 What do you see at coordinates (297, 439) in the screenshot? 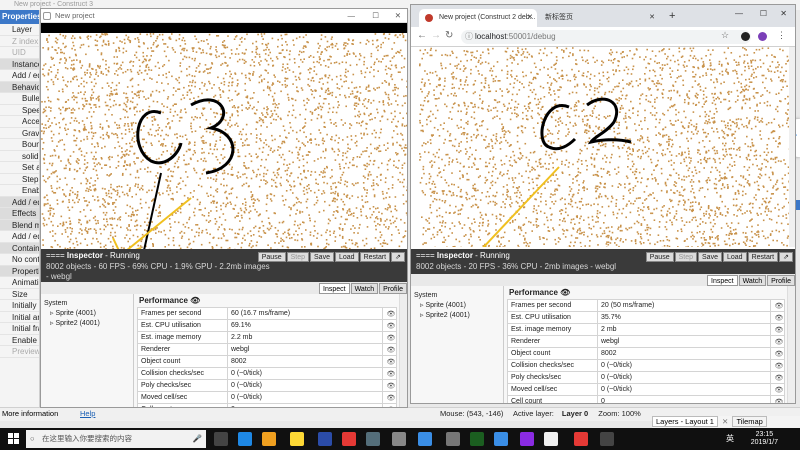
I see `store-icon` at bounding box center [297, 439].